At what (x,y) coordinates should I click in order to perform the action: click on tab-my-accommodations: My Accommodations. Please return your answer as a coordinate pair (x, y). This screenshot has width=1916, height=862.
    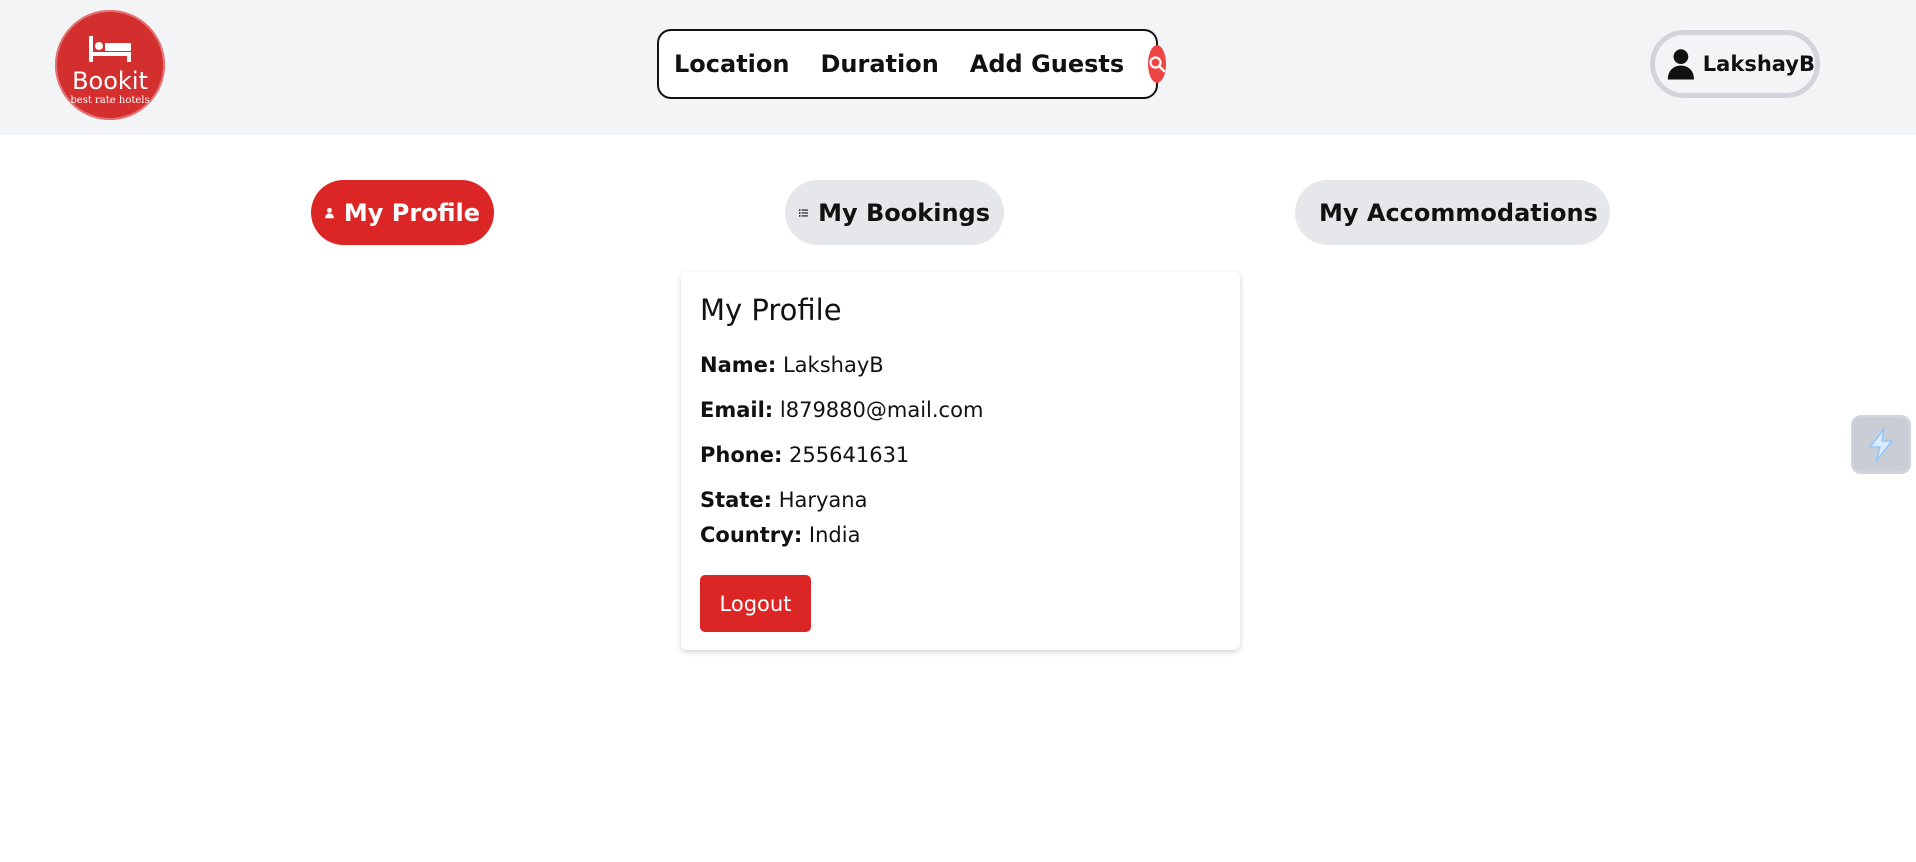
    Looking at the image, I should click on (1452, 212).